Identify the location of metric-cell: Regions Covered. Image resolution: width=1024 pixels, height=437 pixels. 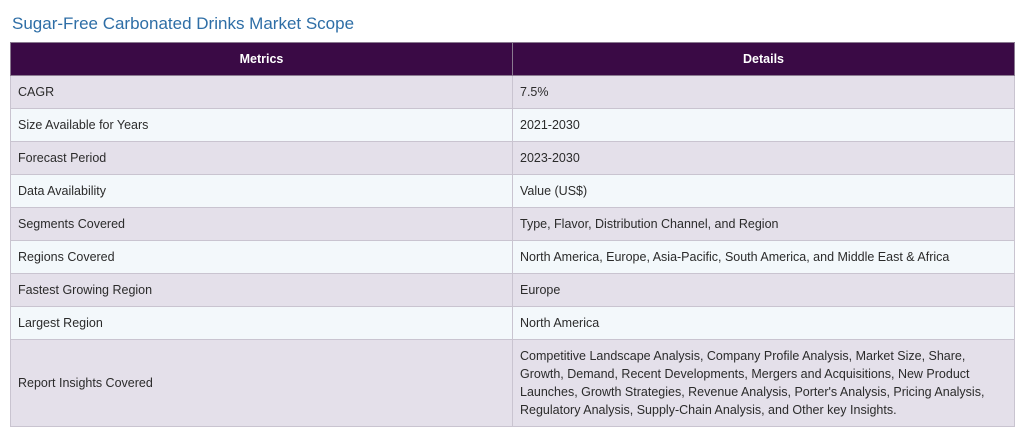
(261, 257).